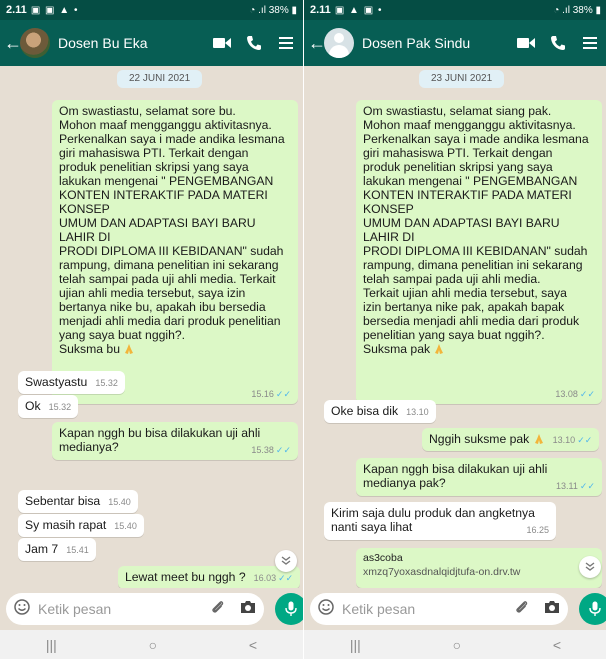 The image size is (606, 659). Describe the element at coordinates (71, 382) in the screenshot. I see `message-bubble-incoming: Swastyastu 15.32` at that location.